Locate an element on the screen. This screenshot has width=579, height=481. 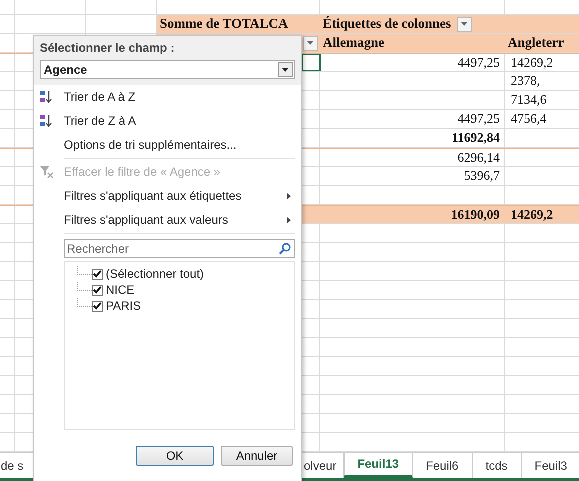
ok-button: OK is located at coordinates (175, 456).